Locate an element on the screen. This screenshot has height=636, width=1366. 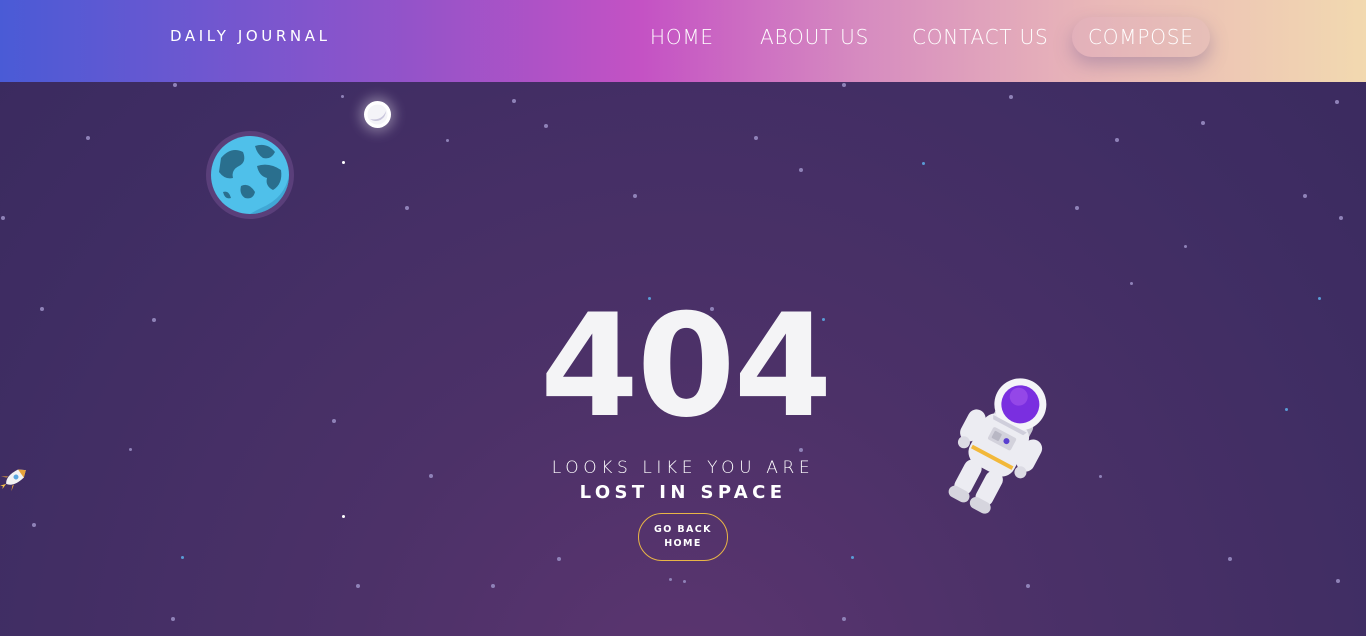
error-message-line2: LOST IN SPACE is located at coordinates (683, 492).